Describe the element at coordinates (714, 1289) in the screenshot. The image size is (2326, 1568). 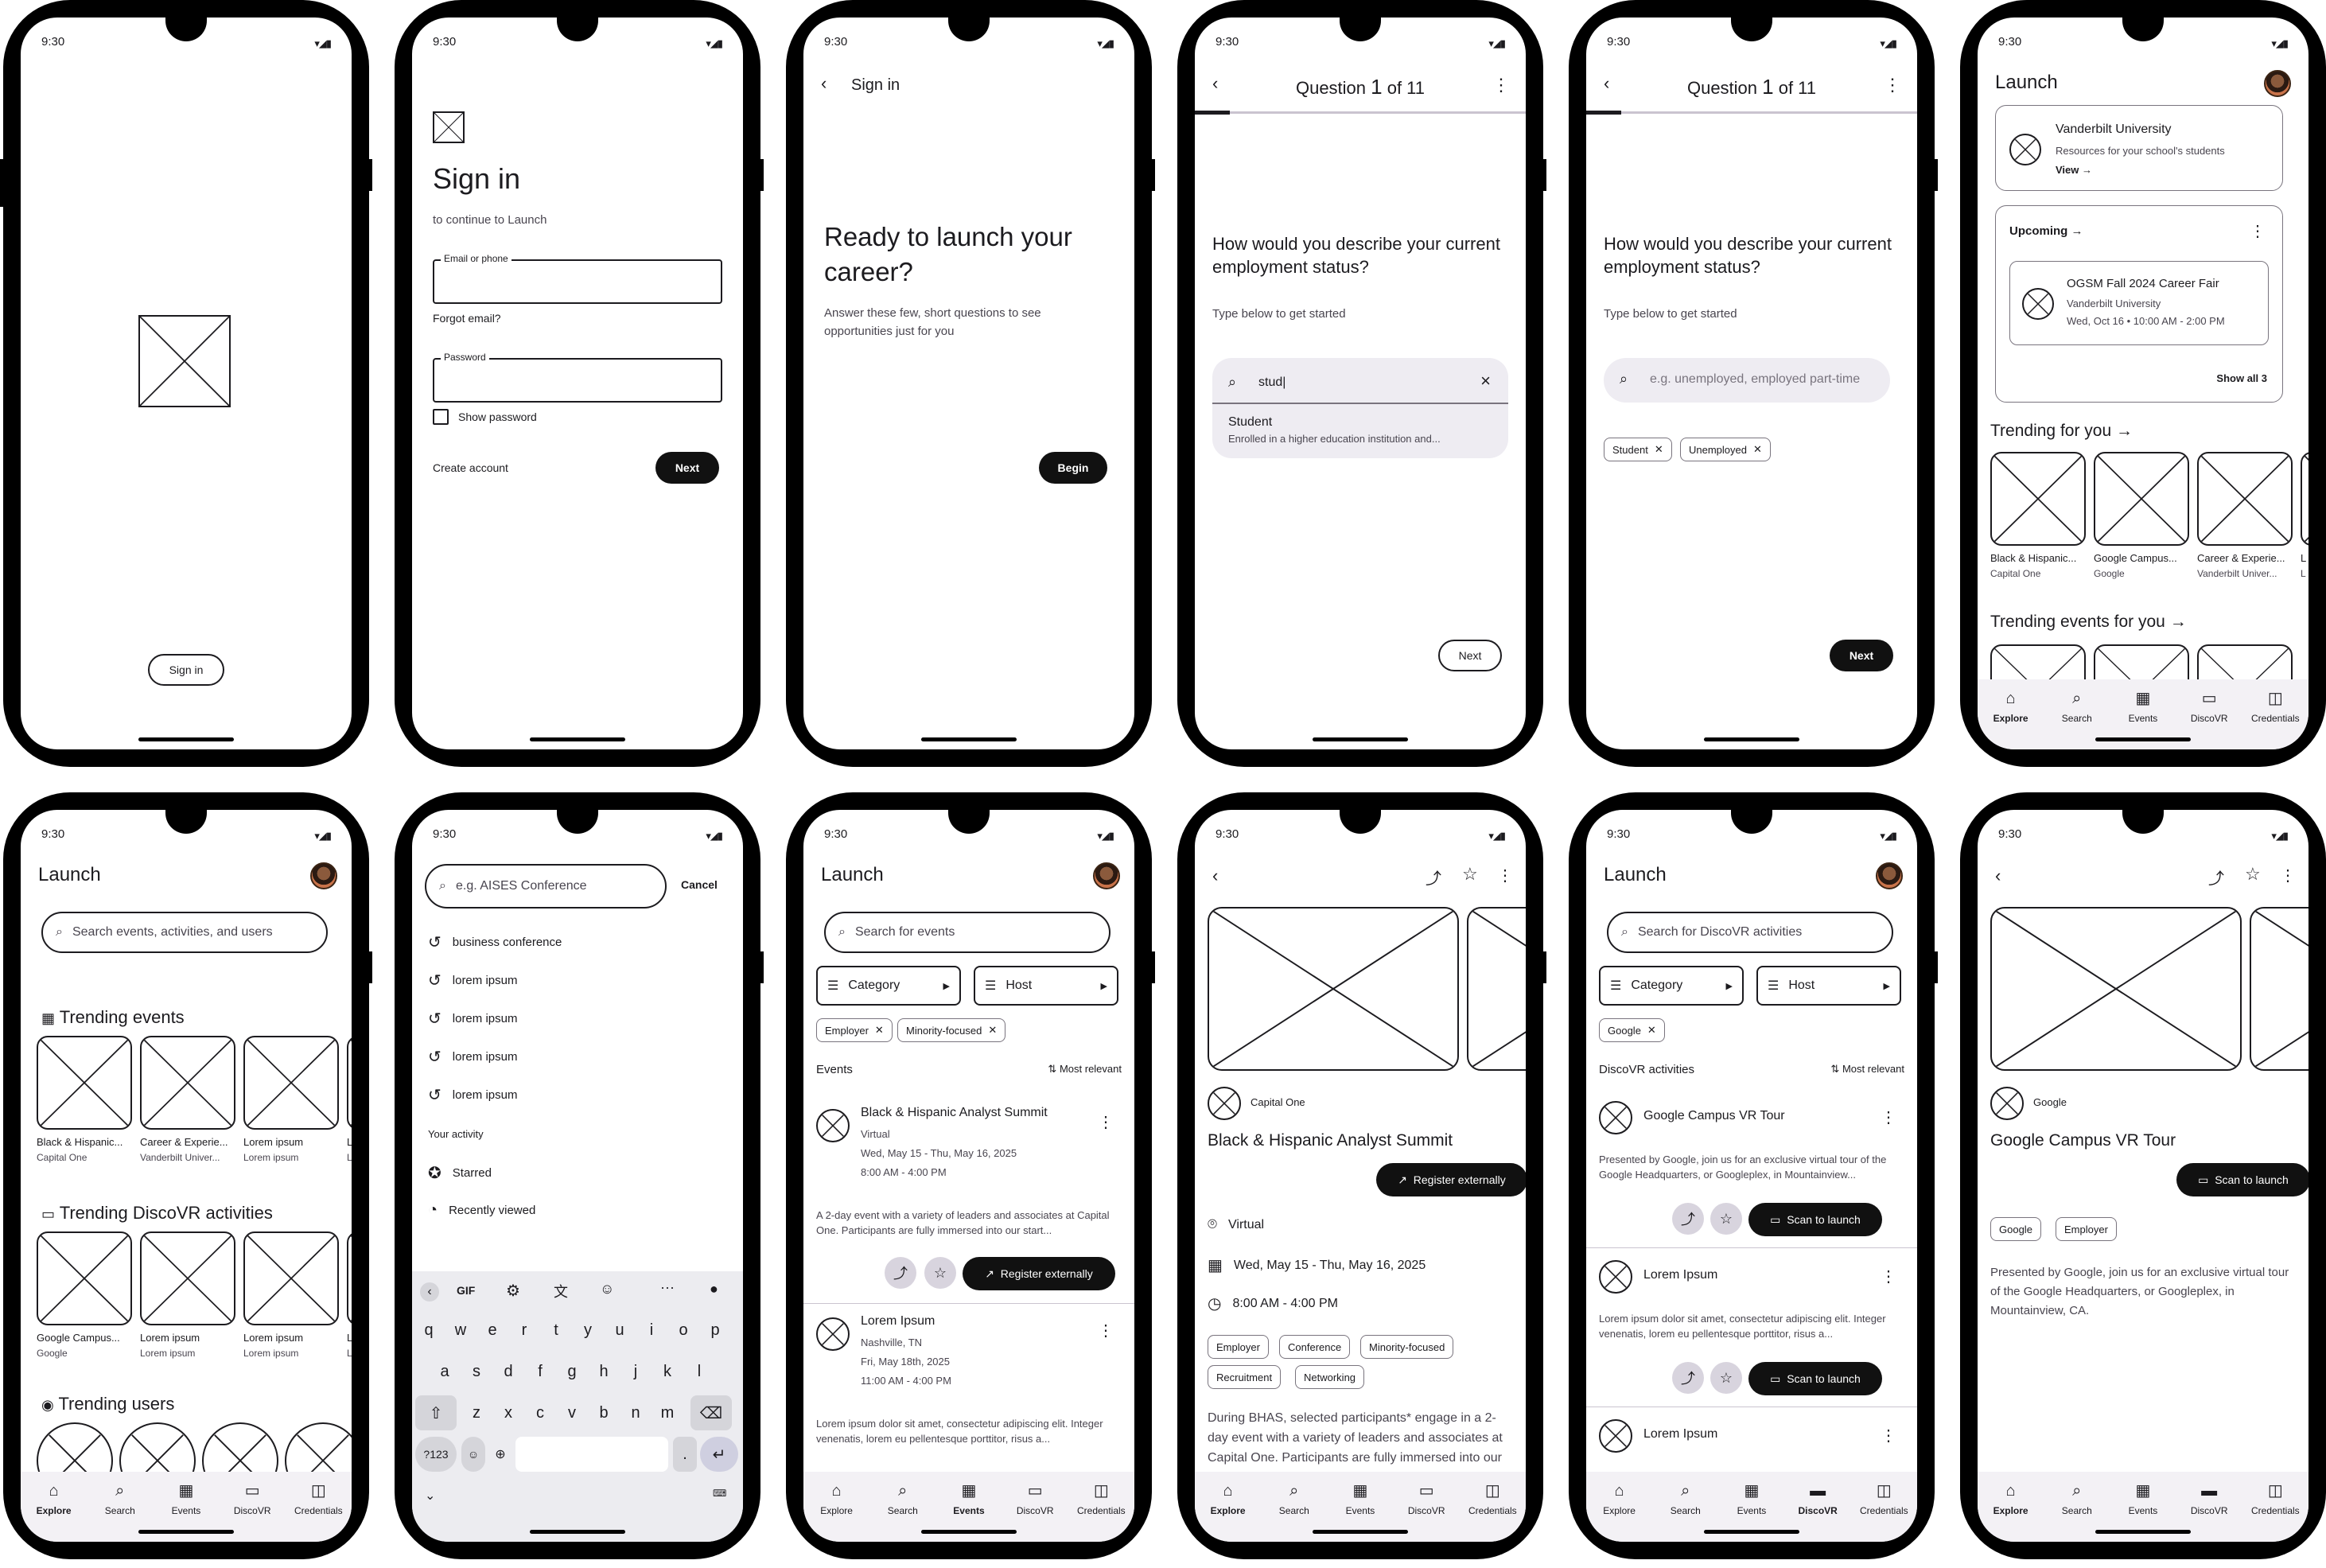
I see `mic-icon: ●` at that location.